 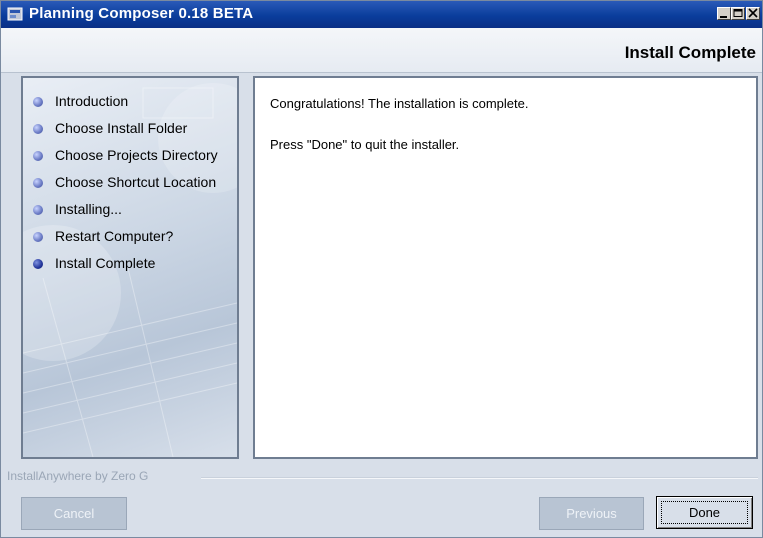 What do you see at coordinates (15, 14) in the screenshot?
I see `installer-app-icon` at bounding box center [15, 14].